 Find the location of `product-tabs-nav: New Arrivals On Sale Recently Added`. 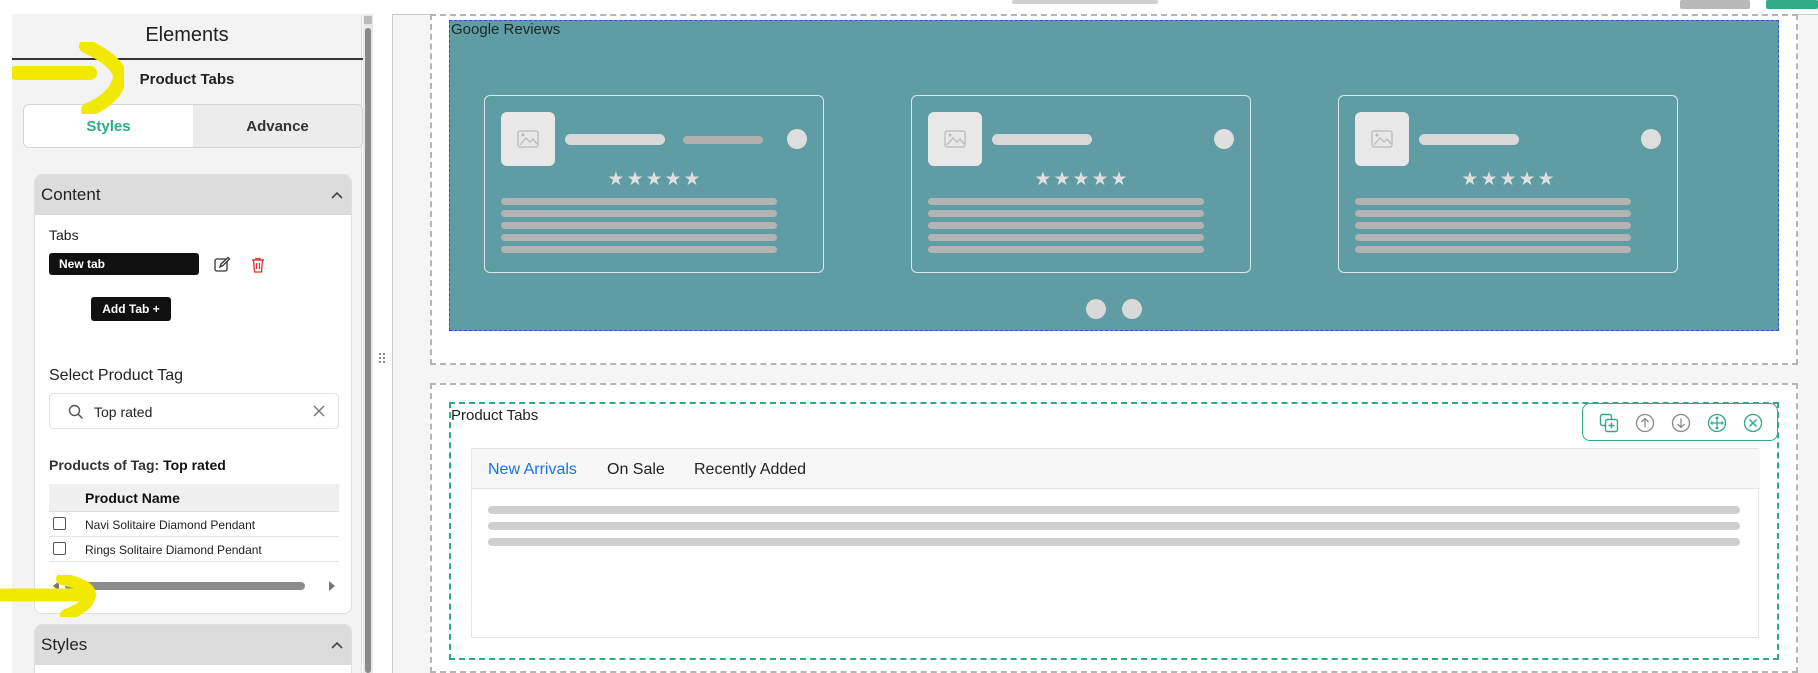

product-tabs-nav: New Arrivals On Sale Recently Added is located at coordinates (1116, 469).